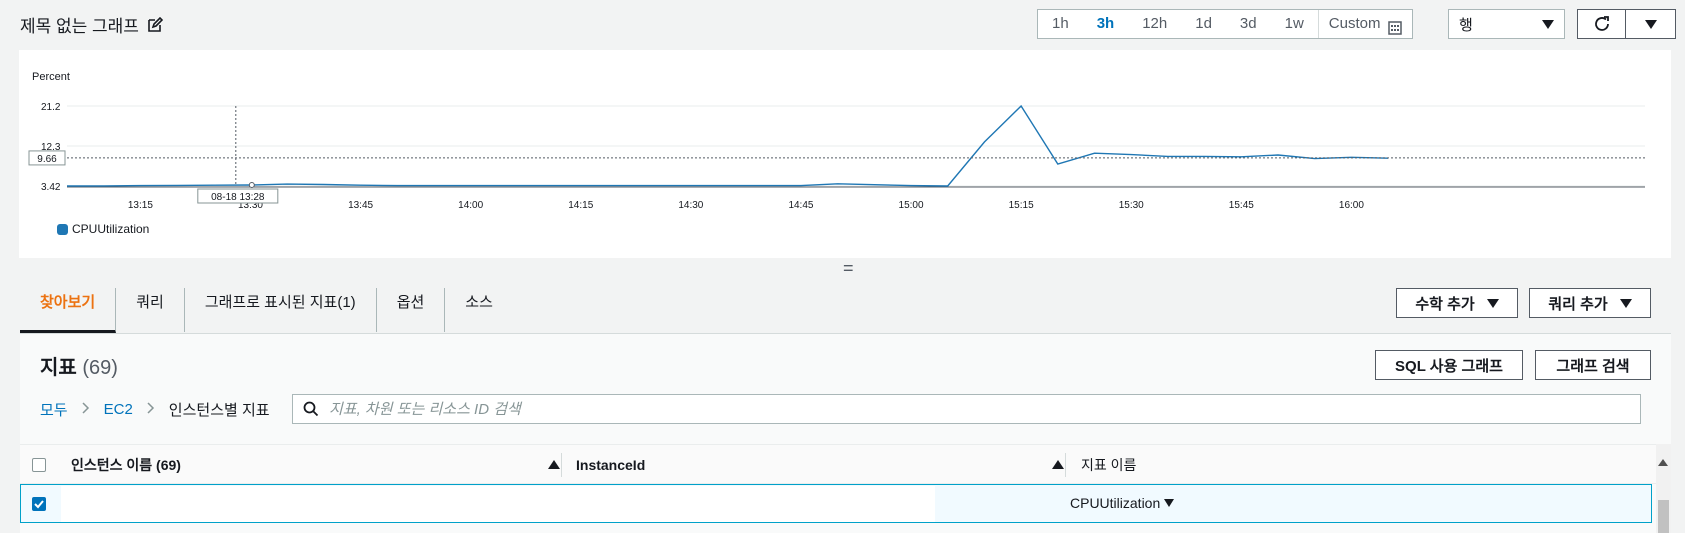 This screenshot has width=1685, height=533. Describe the element at coordinates (969, 409) in the screenshot. I see `metric-search-input` at that location.